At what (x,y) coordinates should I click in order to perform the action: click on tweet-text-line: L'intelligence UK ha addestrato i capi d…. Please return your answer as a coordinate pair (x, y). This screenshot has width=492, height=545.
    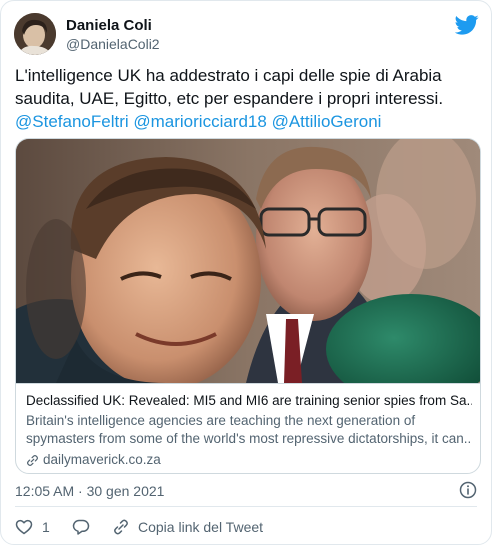
    Looking at the image, I should click on (228, 75).